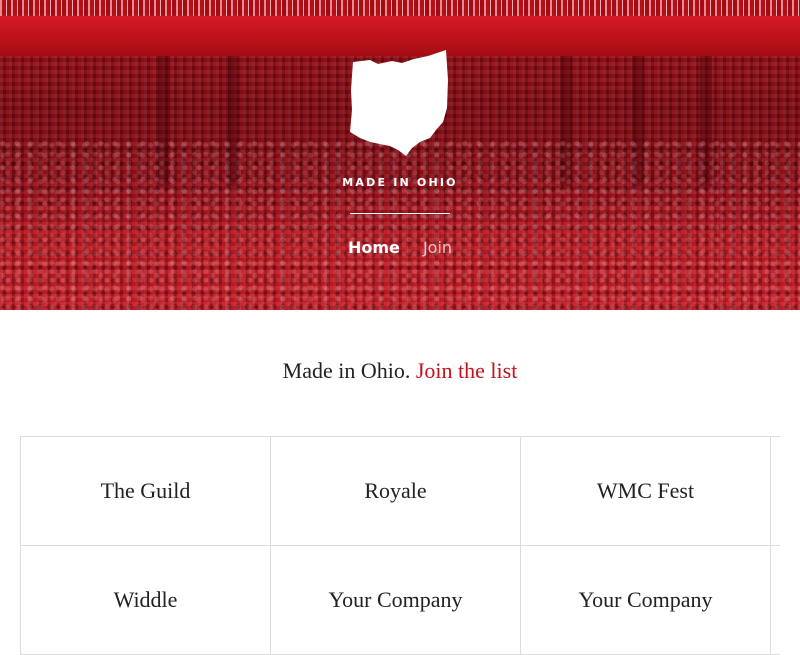 This screenshot has height=655, width=800. I want to click on nav-join-link: Join, so click(437, 247).